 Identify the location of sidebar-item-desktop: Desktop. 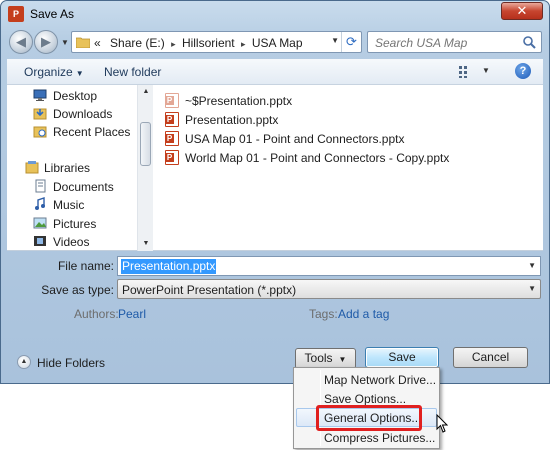
(72, 96).